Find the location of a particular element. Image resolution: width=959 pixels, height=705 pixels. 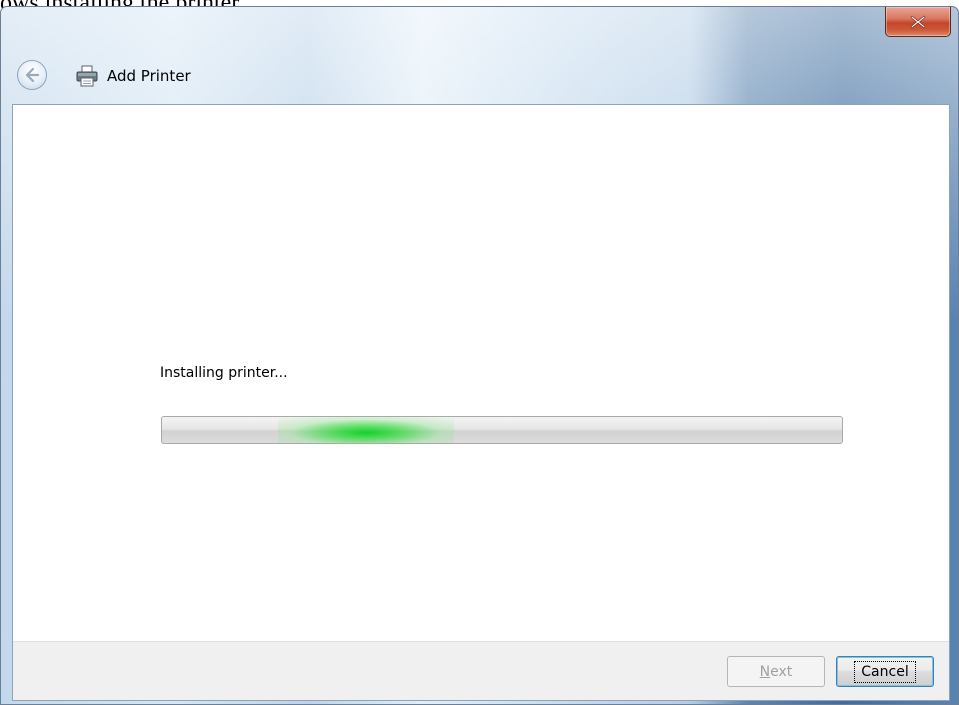

next-button: Next is located at coordinates (776, 671).